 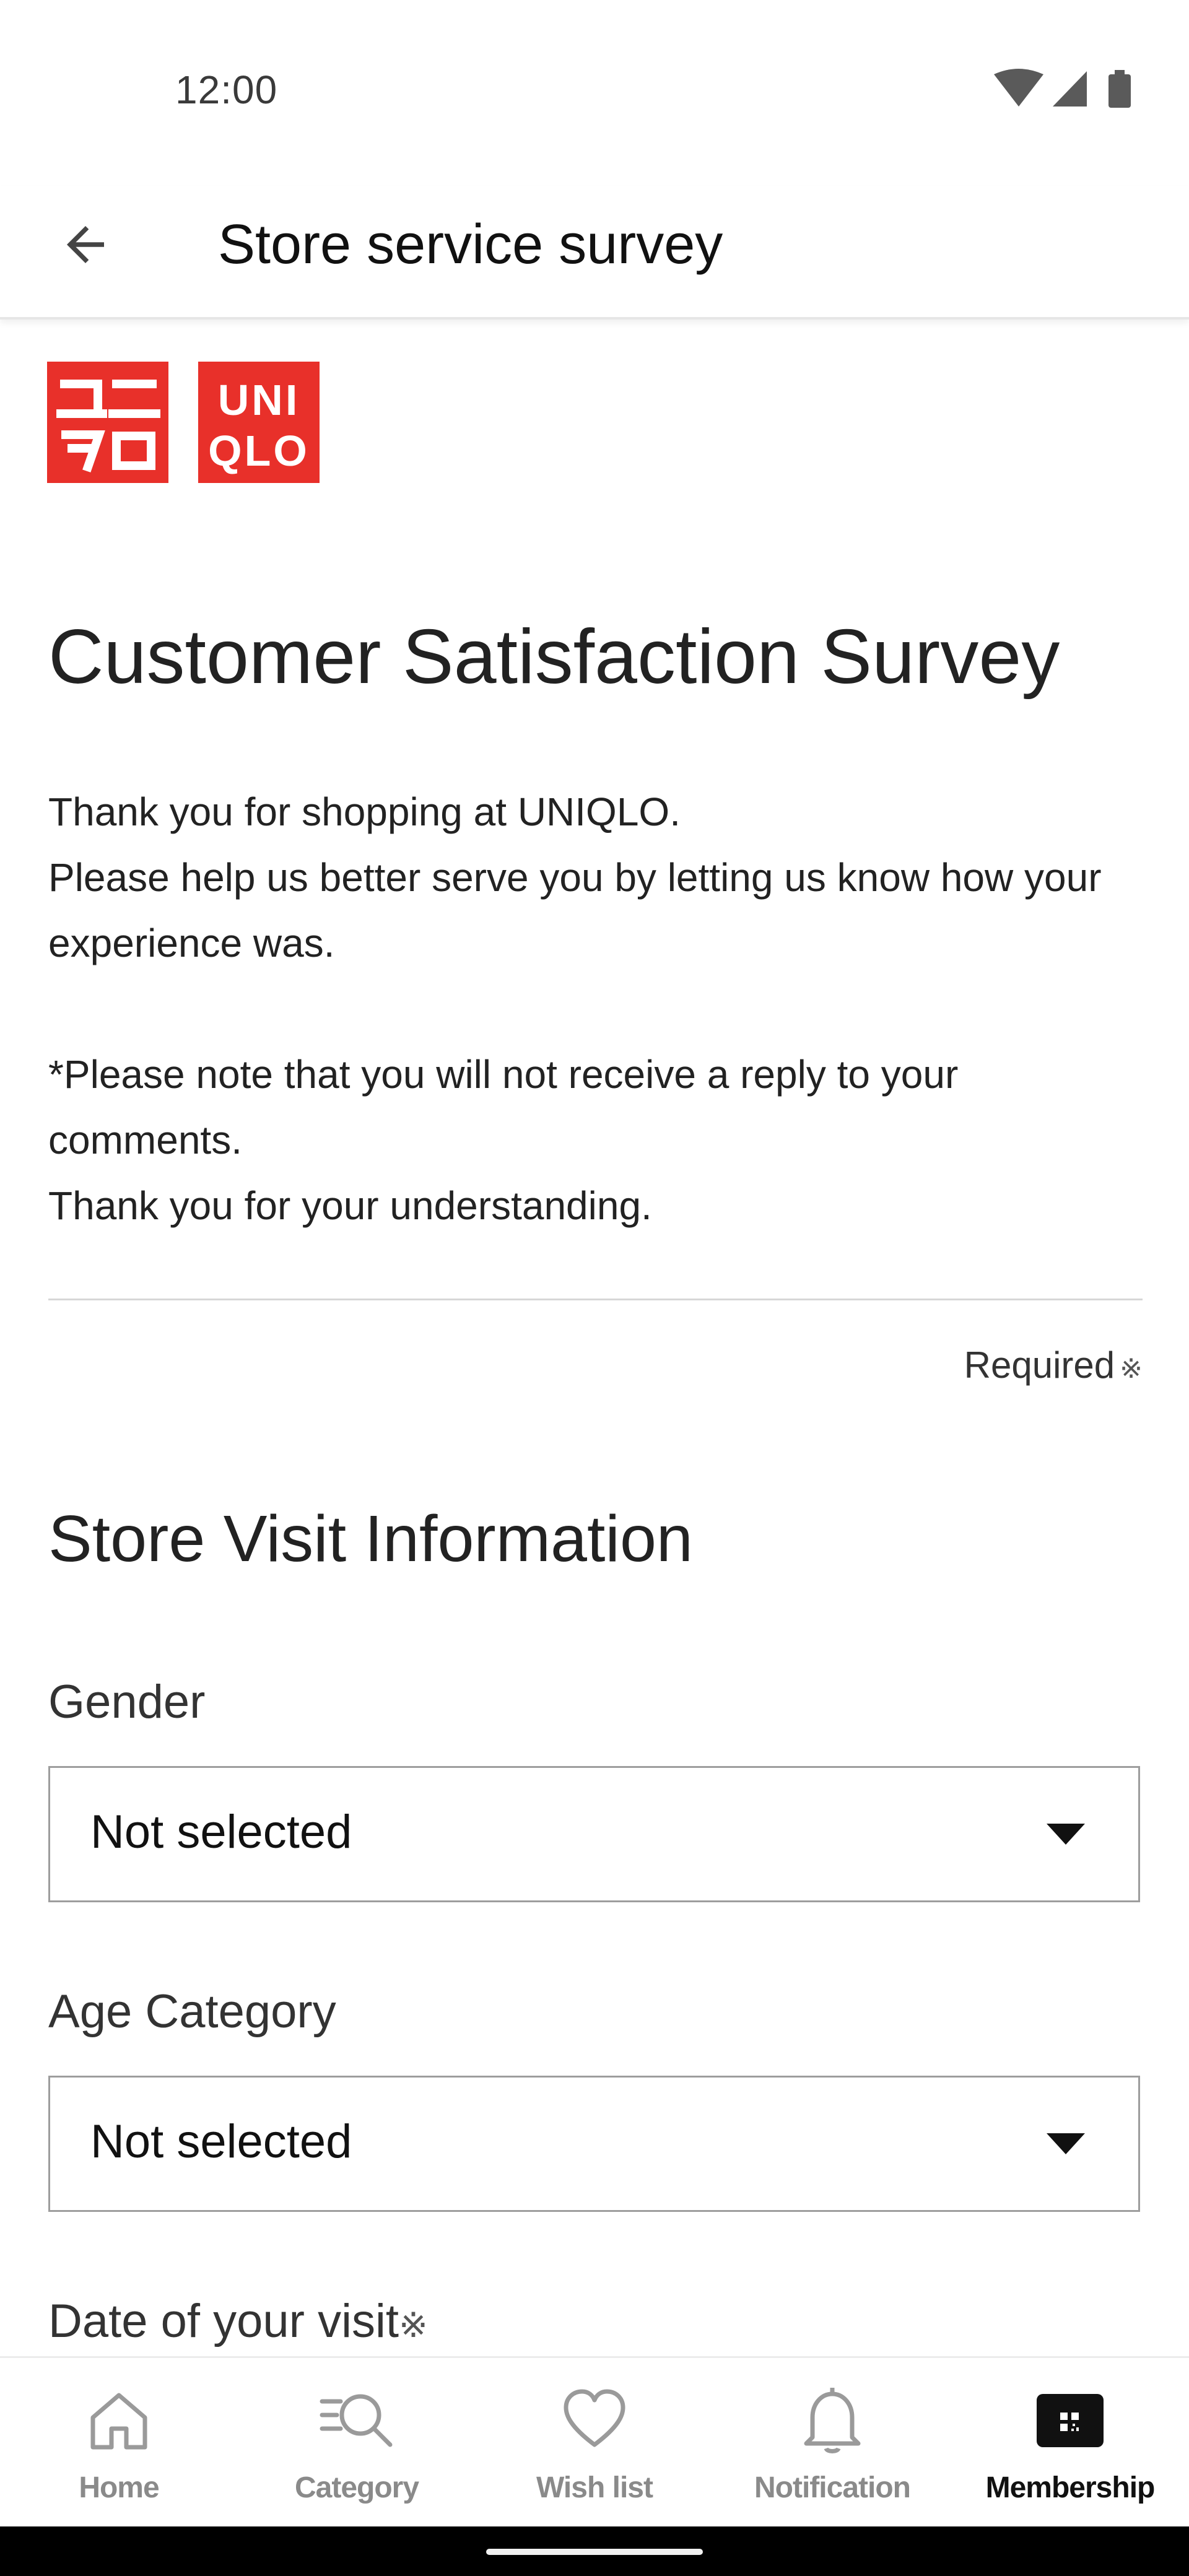 What do you see at coordinates (107, 422) in the screenshot?
I see `logo-katakana-box` at bounding box center [107, 422].